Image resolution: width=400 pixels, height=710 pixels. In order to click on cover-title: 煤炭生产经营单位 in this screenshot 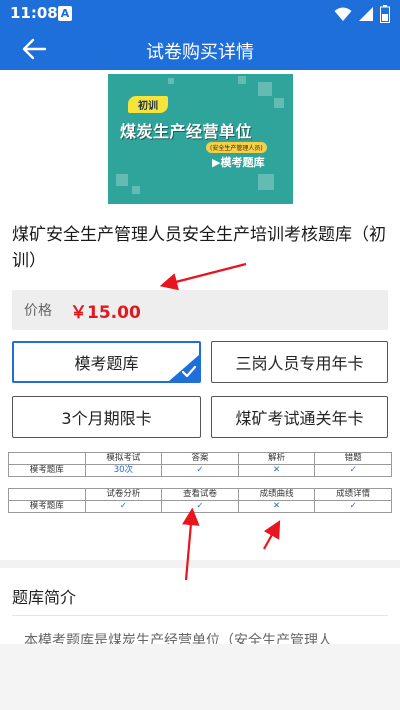, I will do `click(186, 131)`.